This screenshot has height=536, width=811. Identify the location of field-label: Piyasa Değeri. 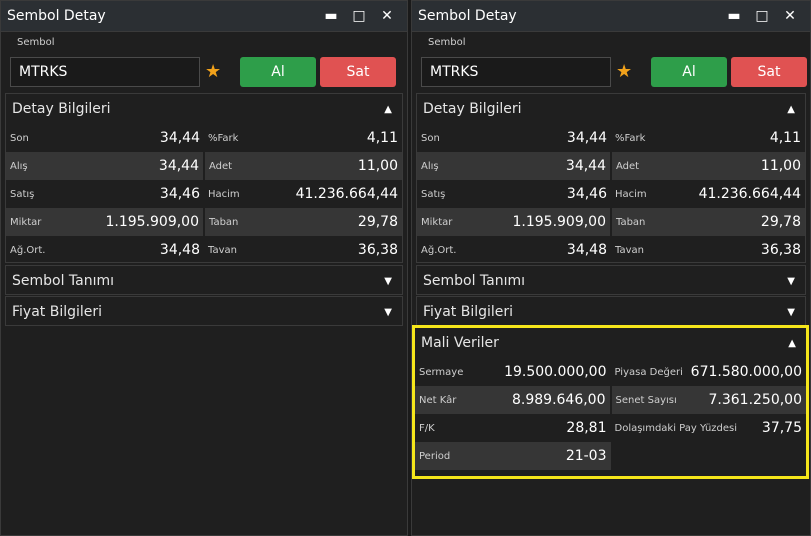
(648, 372).